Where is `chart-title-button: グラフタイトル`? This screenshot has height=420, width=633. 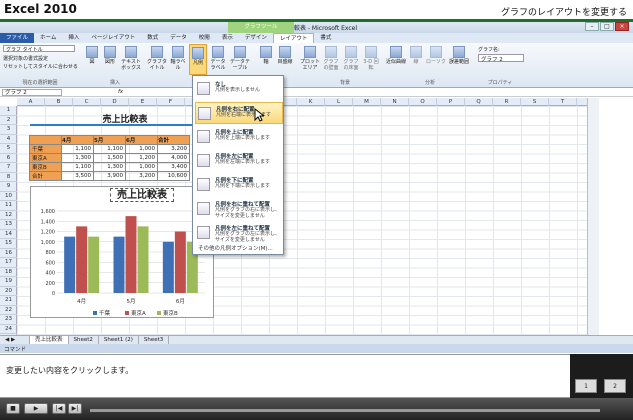 chart-title-button: グラフタイトル is located at coordinates (157, 58).